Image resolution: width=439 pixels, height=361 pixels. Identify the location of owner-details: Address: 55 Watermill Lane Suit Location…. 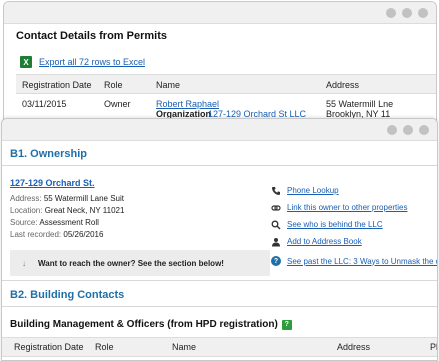
(67, 217).